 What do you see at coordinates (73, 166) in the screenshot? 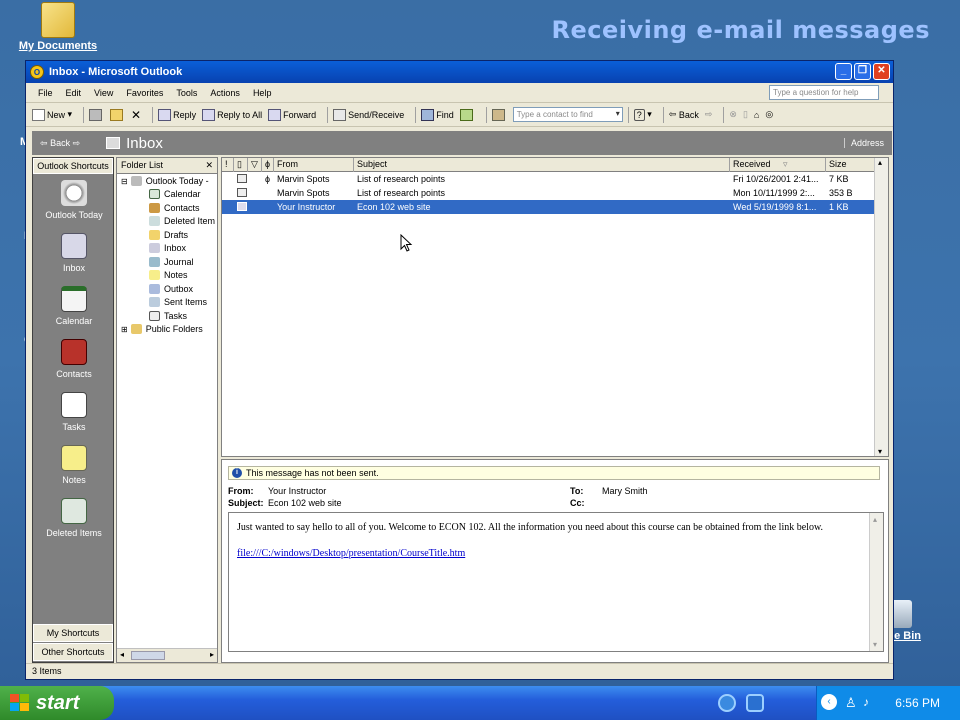
I see `outlook-shortcuts-header: Outlook Shortcuts` at bounding box center [73, 166].